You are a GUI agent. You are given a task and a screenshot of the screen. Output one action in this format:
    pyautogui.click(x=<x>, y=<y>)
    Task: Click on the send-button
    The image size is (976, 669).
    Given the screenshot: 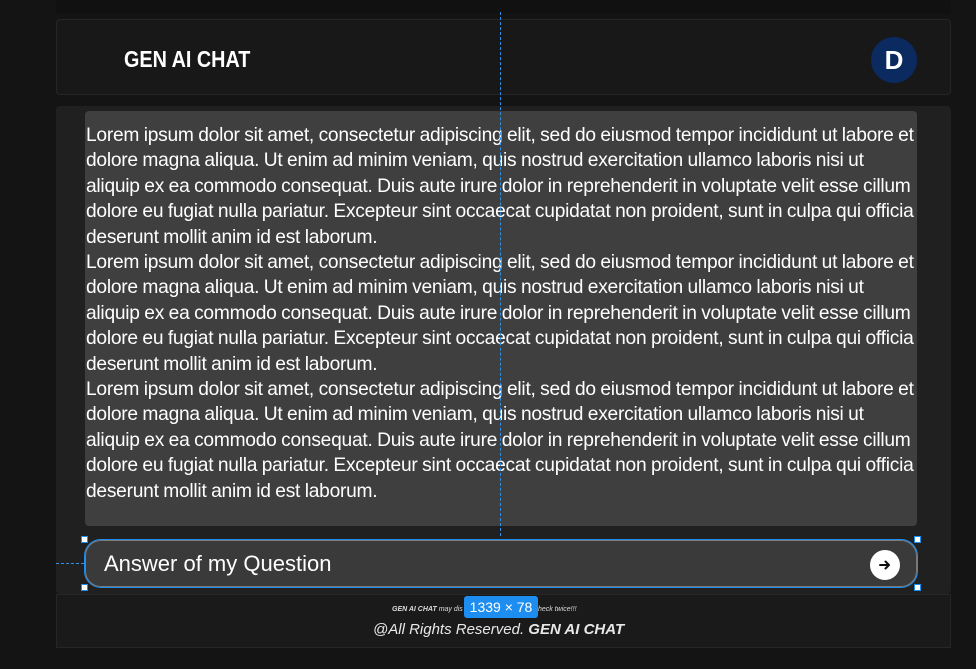 What is the action you would take?
    pyautogui.click(x=885, y=565)
    